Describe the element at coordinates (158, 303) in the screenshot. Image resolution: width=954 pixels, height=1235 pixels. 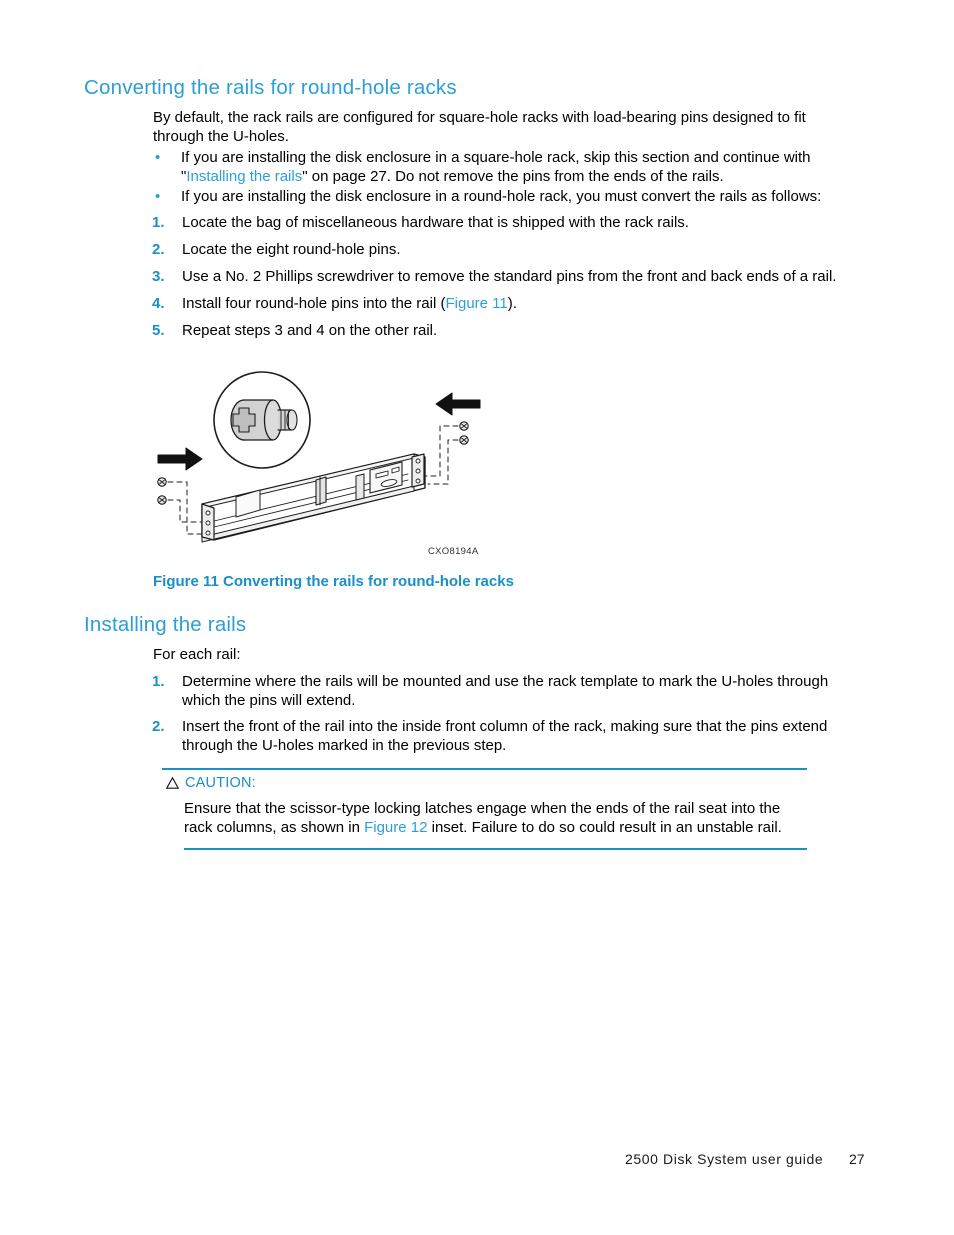
I see `step-number: 4.` at that location.